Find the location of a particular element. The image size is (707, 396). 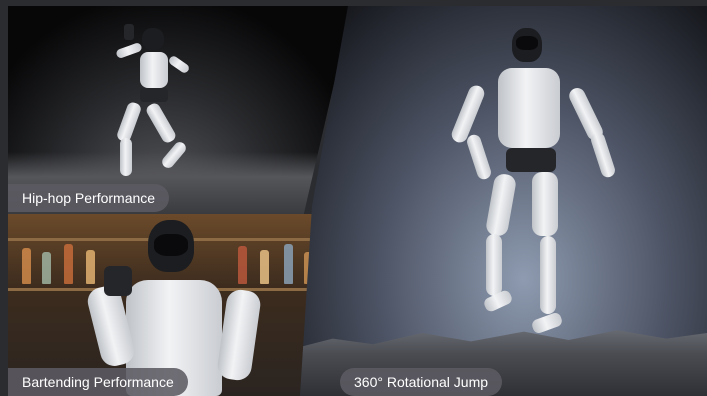

hiphop-caption: Hip-hop Performance is located at coordinates (89, 198).